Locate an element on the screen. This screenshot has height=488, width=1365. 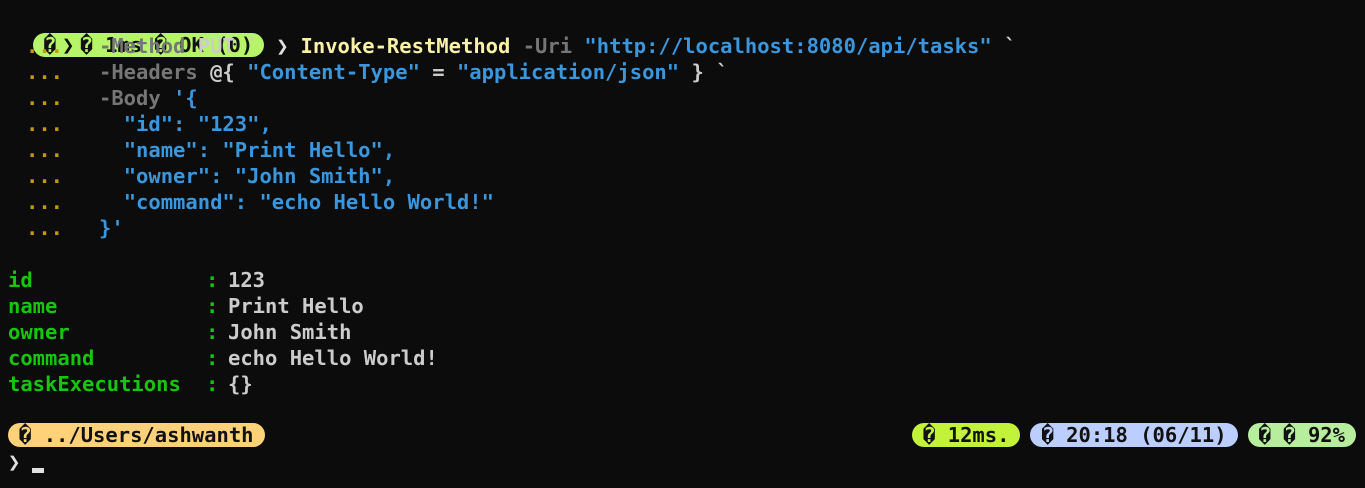
method-param: -Method is located at coordinates (142, 46).